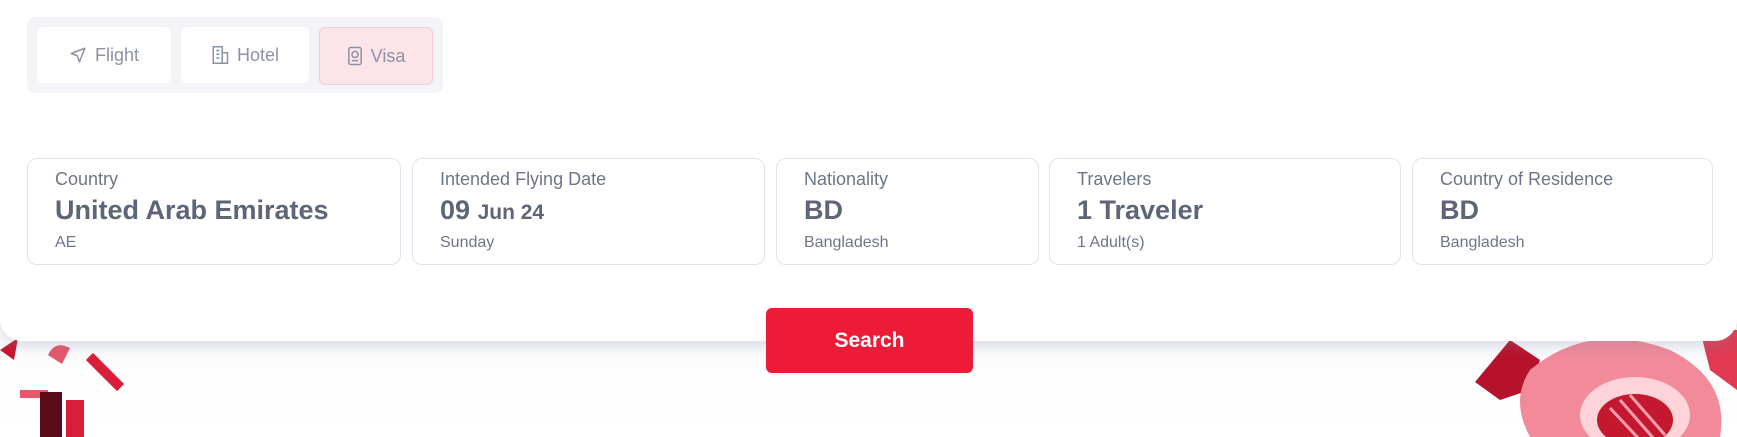 This screenshot has height=437, width=1737. What do you see at coordinates (823, 210) in the screenshot?
I see `nationality-value: BD` at bounding box center [823, 210].